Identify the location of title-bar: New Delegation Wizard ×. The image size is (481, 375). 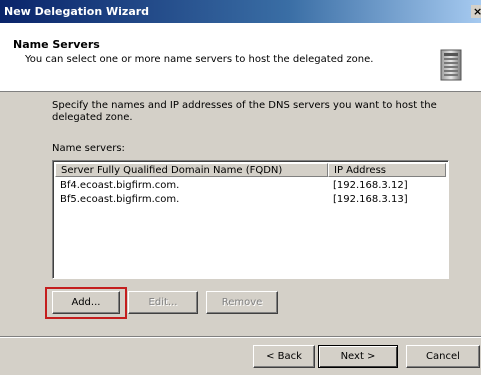
(240, 11).